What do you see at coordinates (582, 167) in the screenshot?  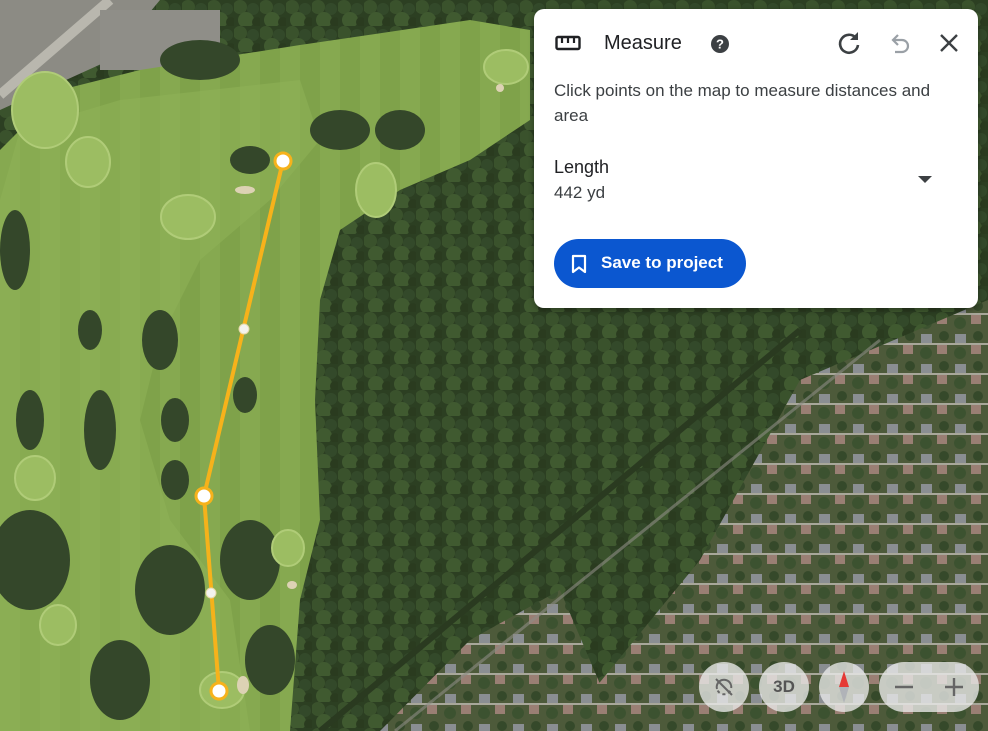 I see `length-label: Length` at bounding box center [582, 167].